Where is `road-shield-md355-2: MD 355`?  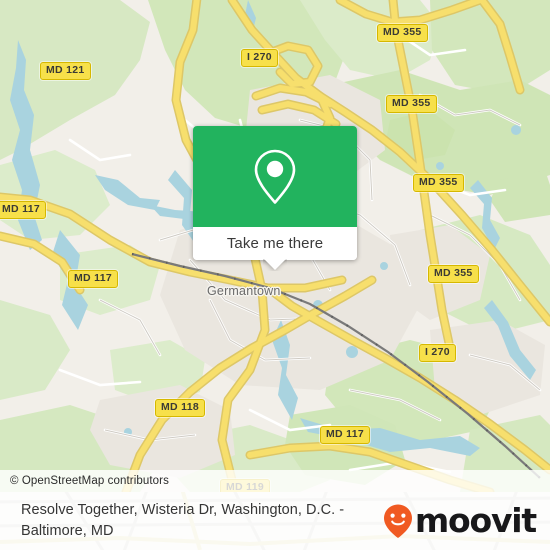 road-shield-md355-2: MD 355 is located at coordinates (411, 104).